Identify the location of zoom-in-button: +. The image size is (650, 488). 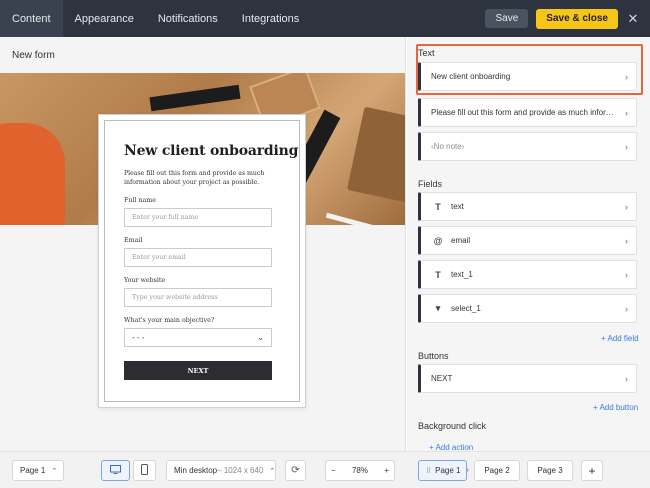
(386, 470).